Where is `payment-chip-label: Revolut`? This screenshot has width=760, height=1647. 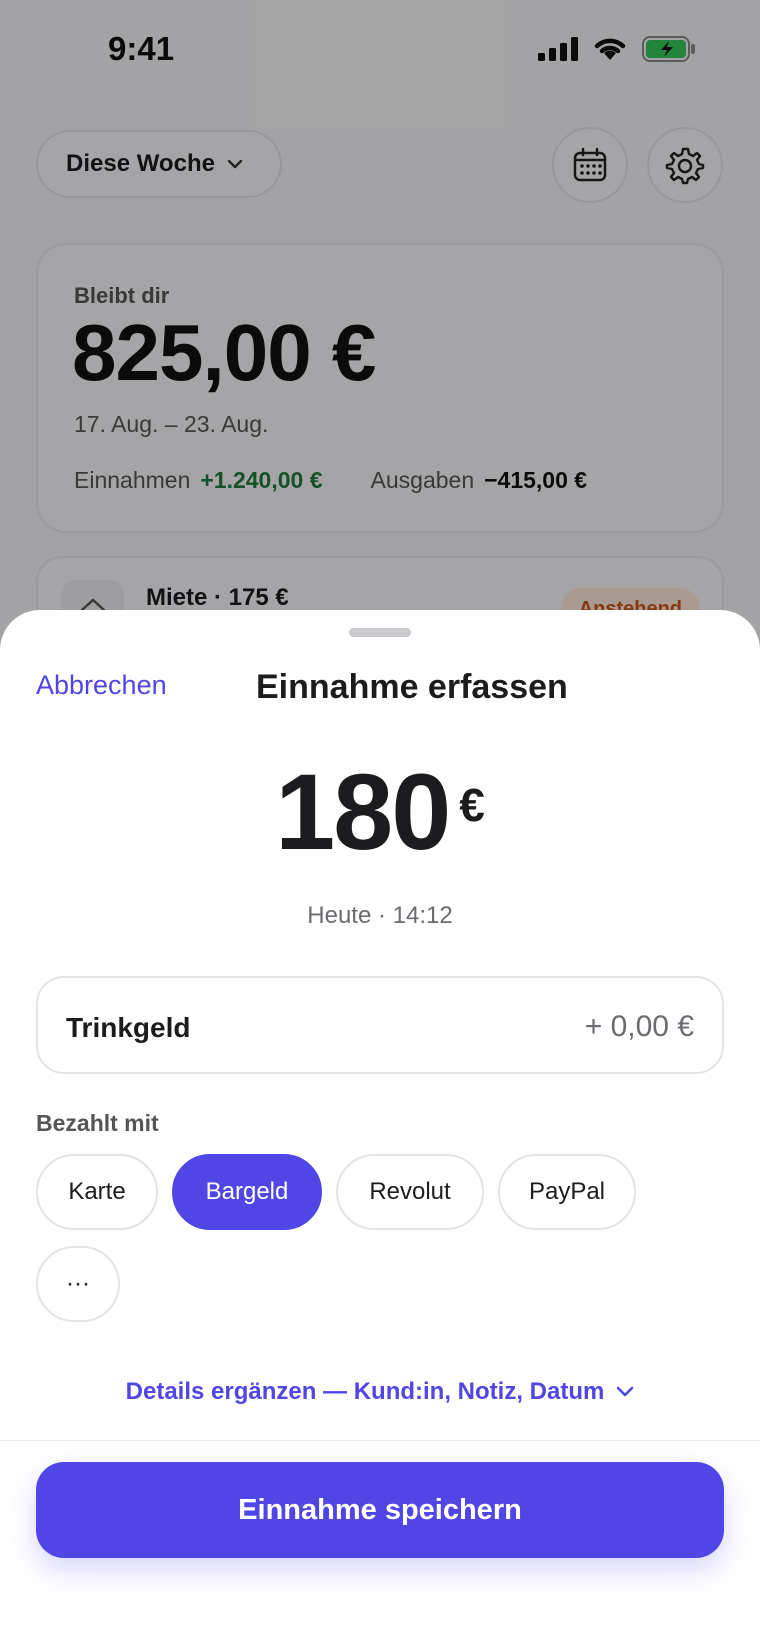 payment-chip-label: Revolut is located at coordinates (410, 1191).